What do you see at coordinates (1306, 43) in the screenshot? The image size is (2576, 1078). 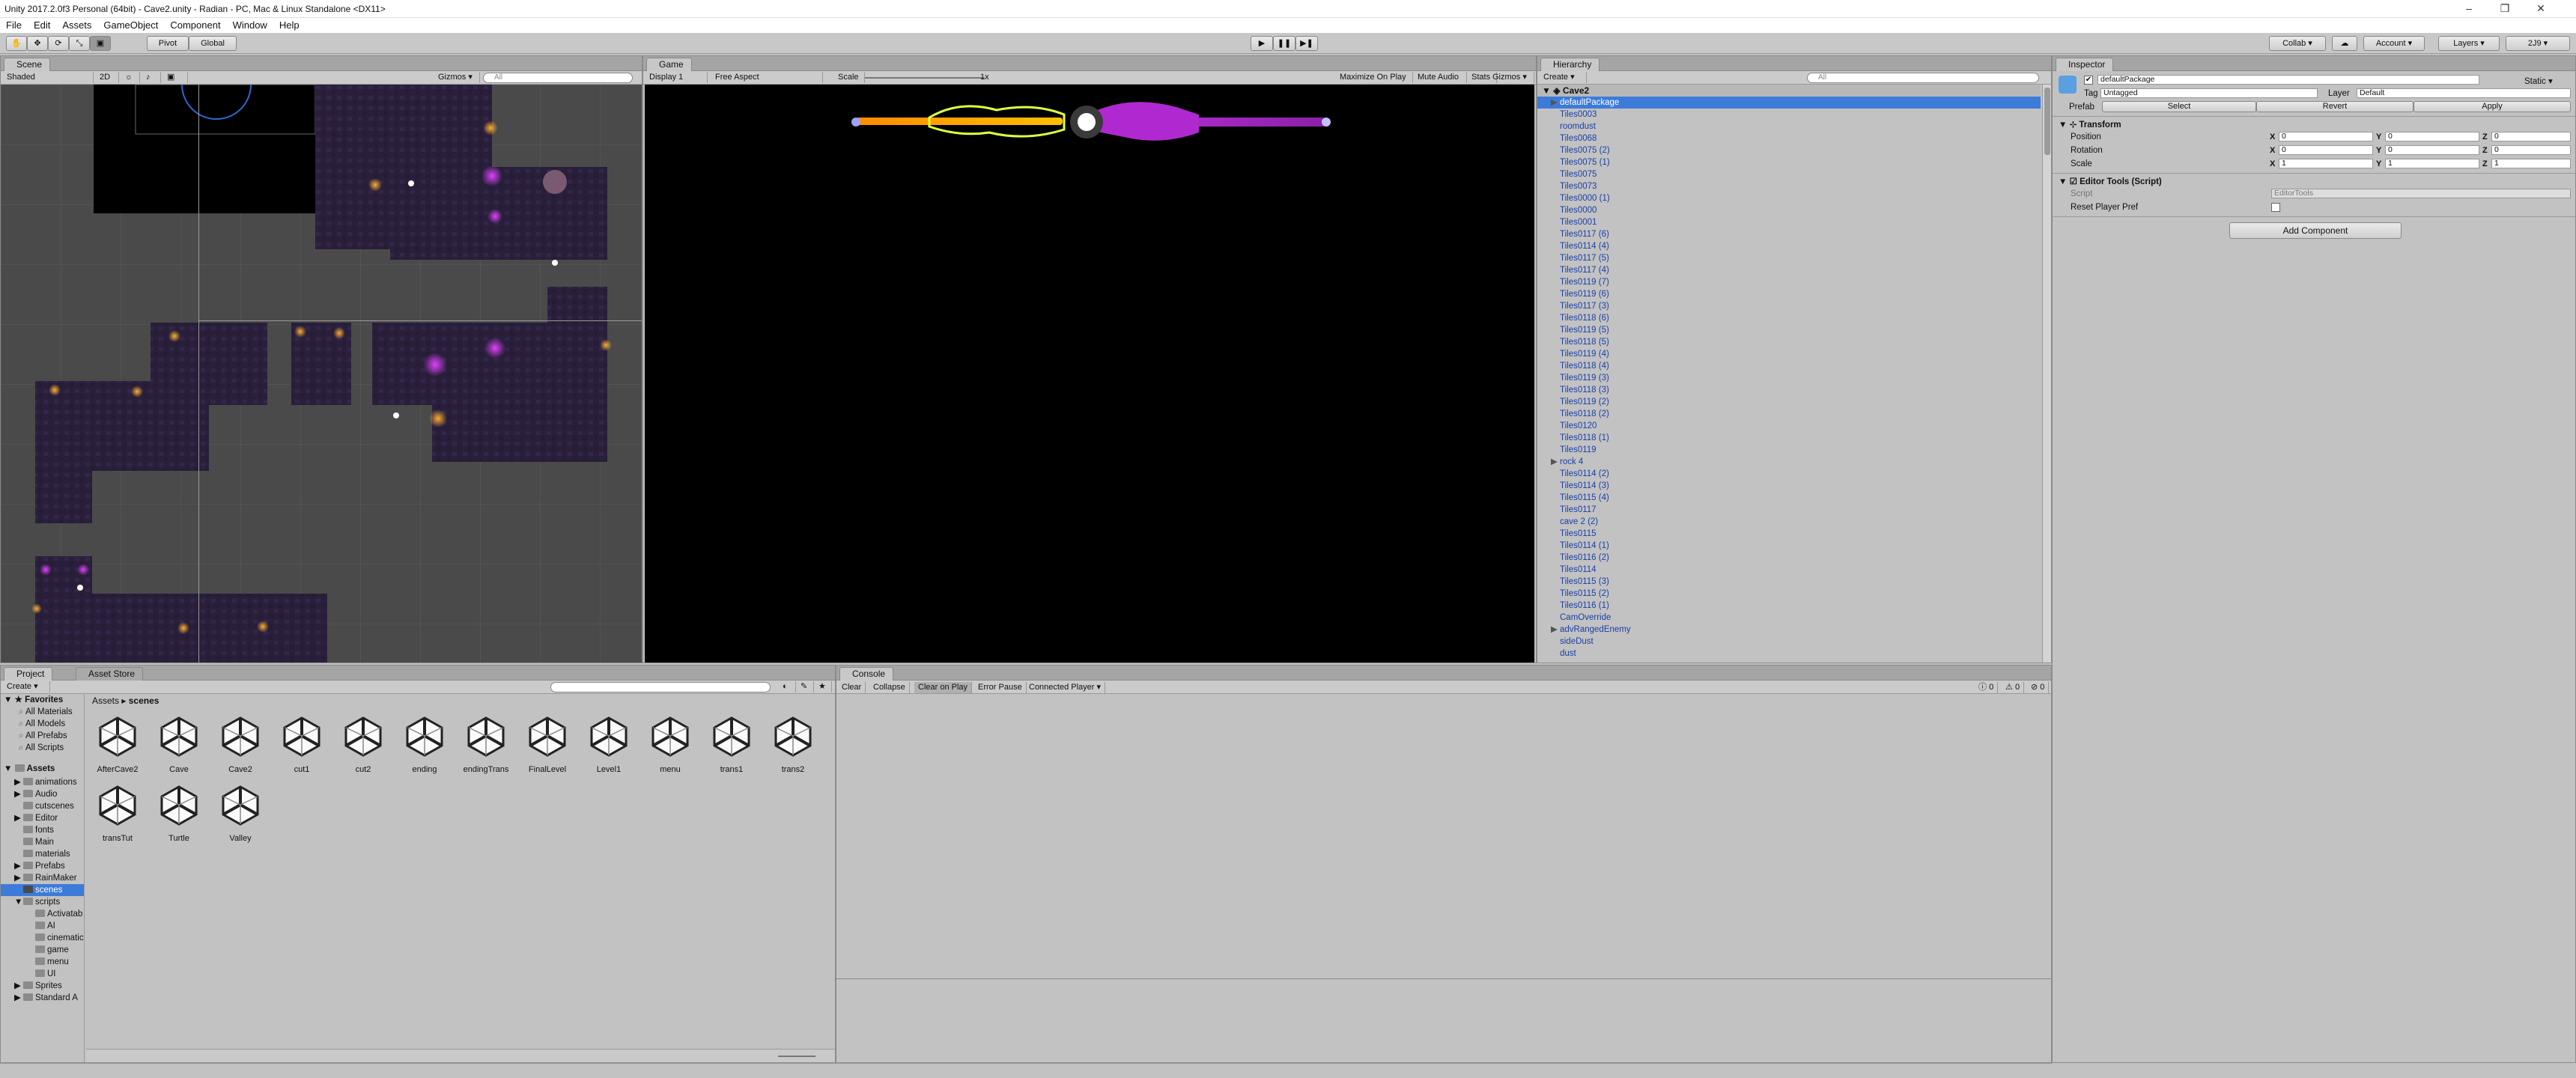 I see `step-button: ▶❚` at bounding box center [1306, 43].